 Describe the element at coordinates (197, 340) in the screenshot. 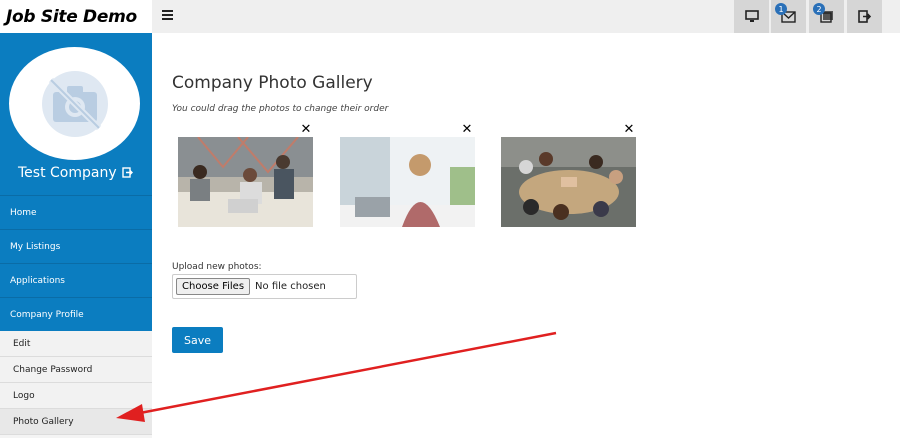

I see `save-button: Save` at that location.